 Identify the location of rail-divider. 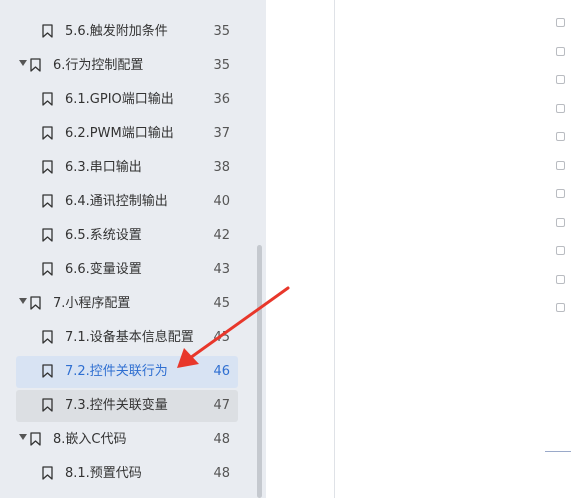
(558, 451).